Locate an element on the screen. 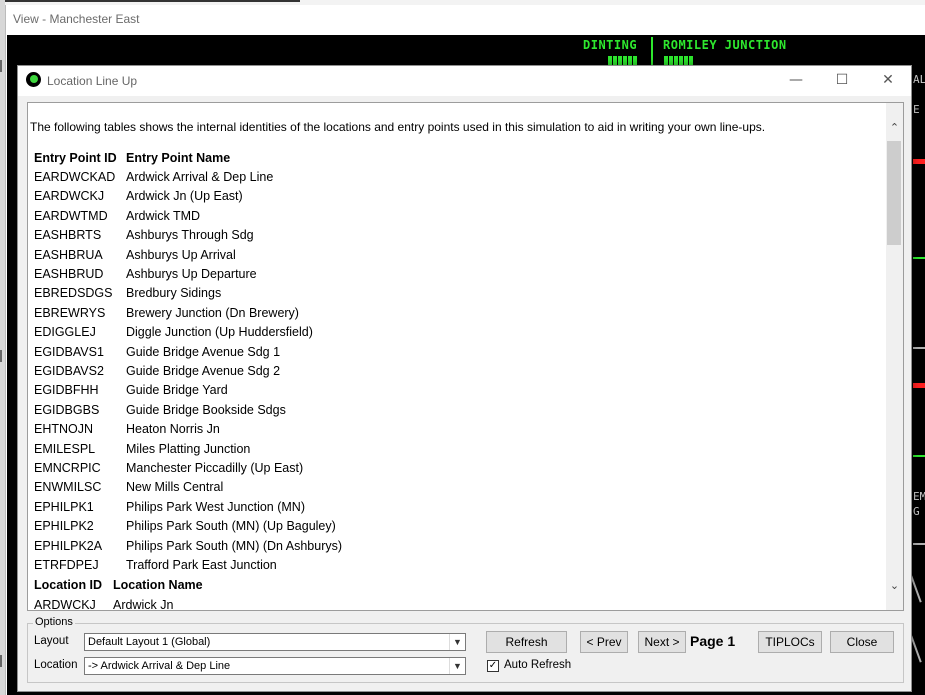 This screenshot has height=695, width=925. entry-point-id: EPHILPK2 is located at coordinates (64, 526).